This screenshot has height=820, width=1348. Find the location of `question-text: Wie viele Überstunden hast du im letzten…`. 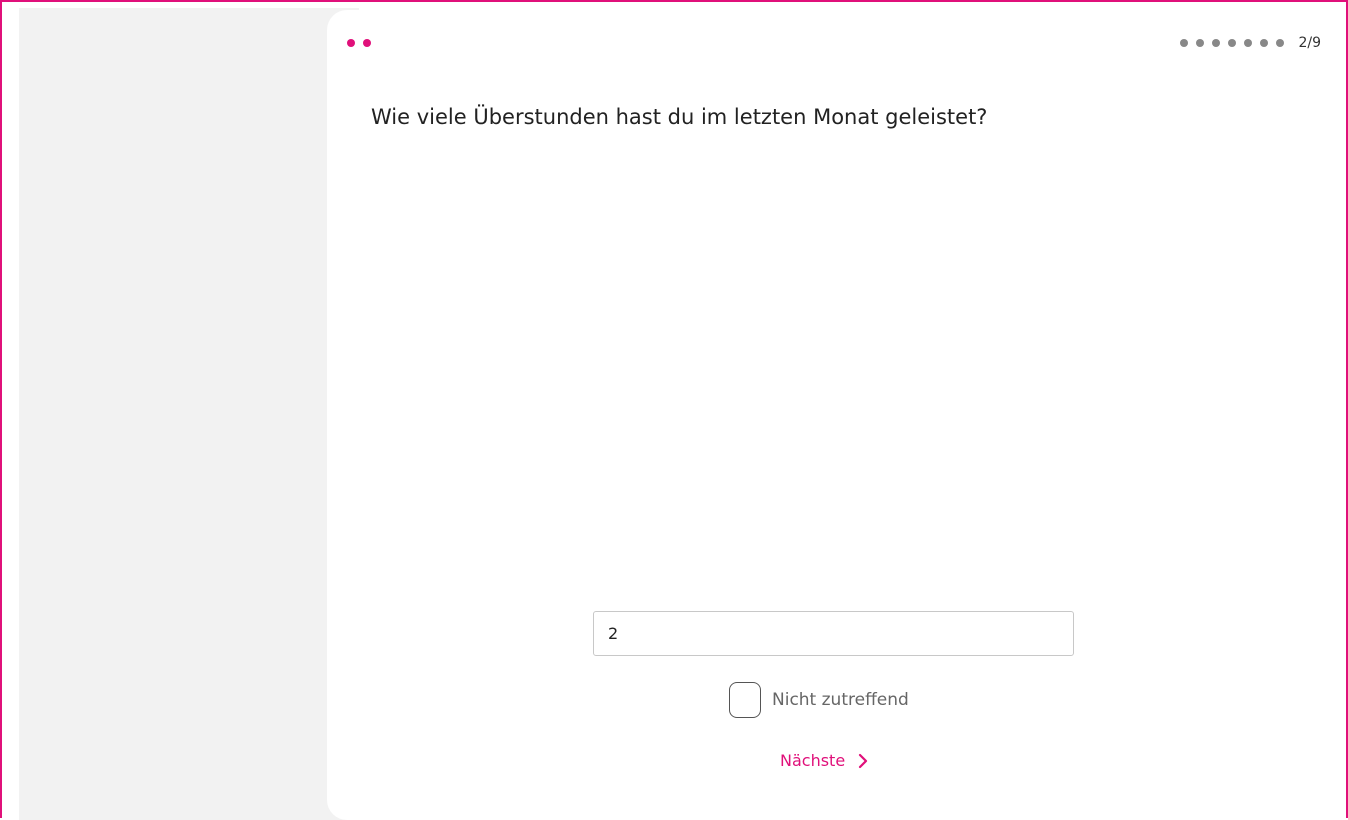

question-text: Wie viele Überstunden hast du im letzten… is located at coordinates (679, 117).